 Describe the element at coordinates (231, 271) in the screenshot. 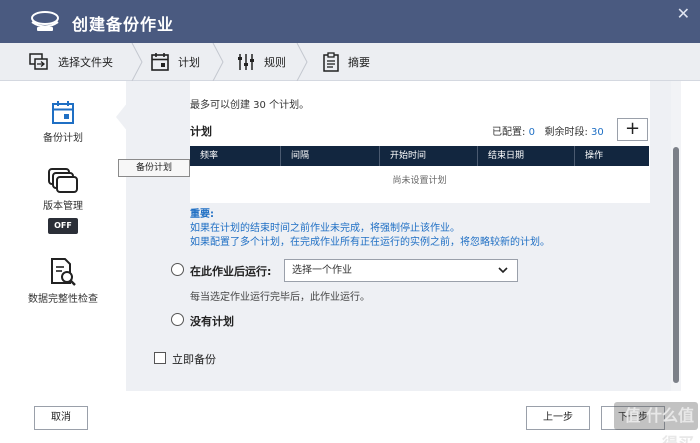

I see `run-after-job-label: 在此作业后运行:` at that location.